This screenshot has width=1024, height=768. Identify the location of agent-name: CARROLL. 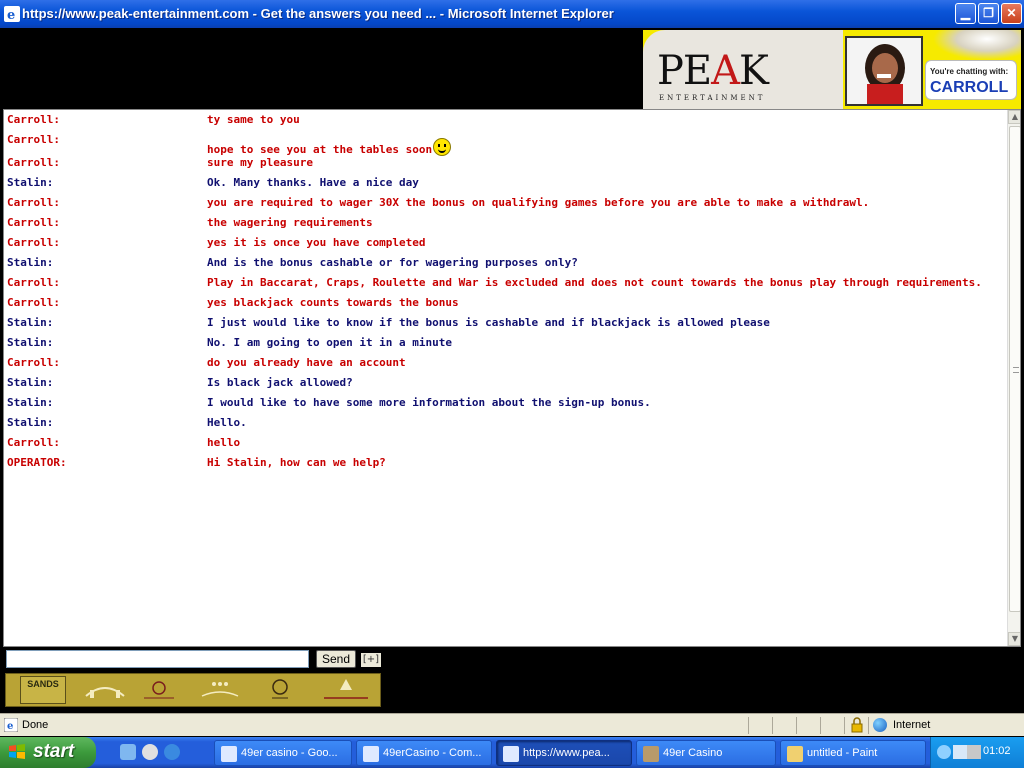
(969, 87).